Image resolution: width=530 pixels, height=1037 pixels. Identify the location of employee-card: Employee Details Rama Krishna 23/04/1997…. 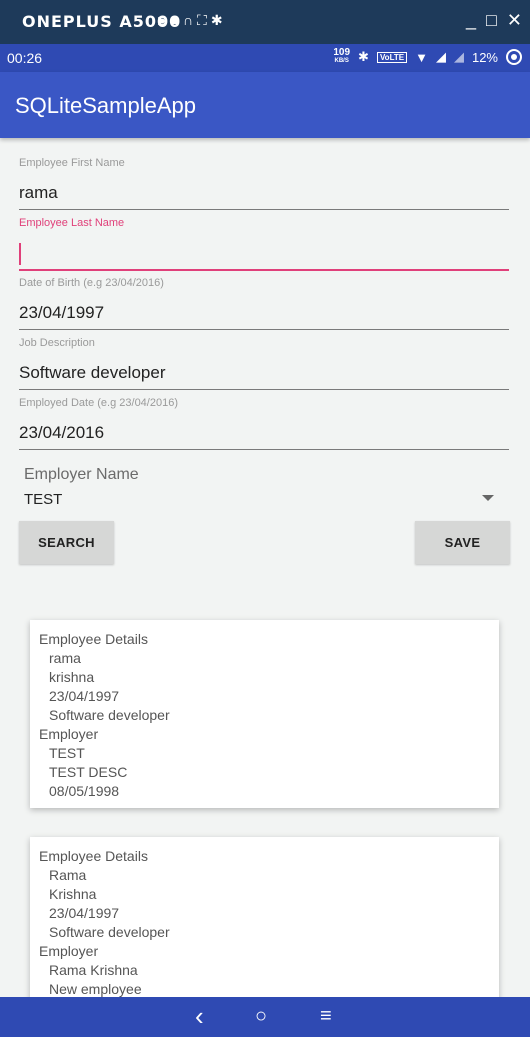
(264, 922).